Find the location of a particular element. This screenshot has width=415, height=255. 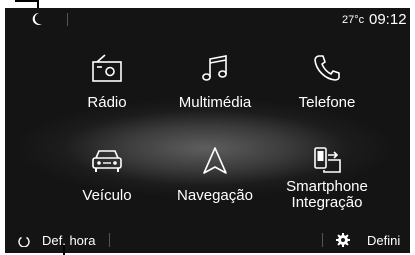

menu-tile-navegacao: Navegação is located at coordinates (215, 181).